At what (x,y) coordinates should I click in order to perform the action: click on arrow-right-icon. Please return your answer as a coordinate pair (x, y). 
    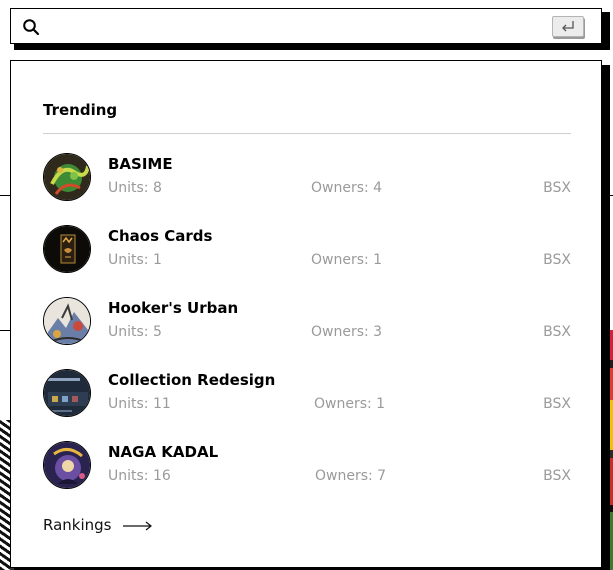
    Looking at the image, I should click on (137, 526).